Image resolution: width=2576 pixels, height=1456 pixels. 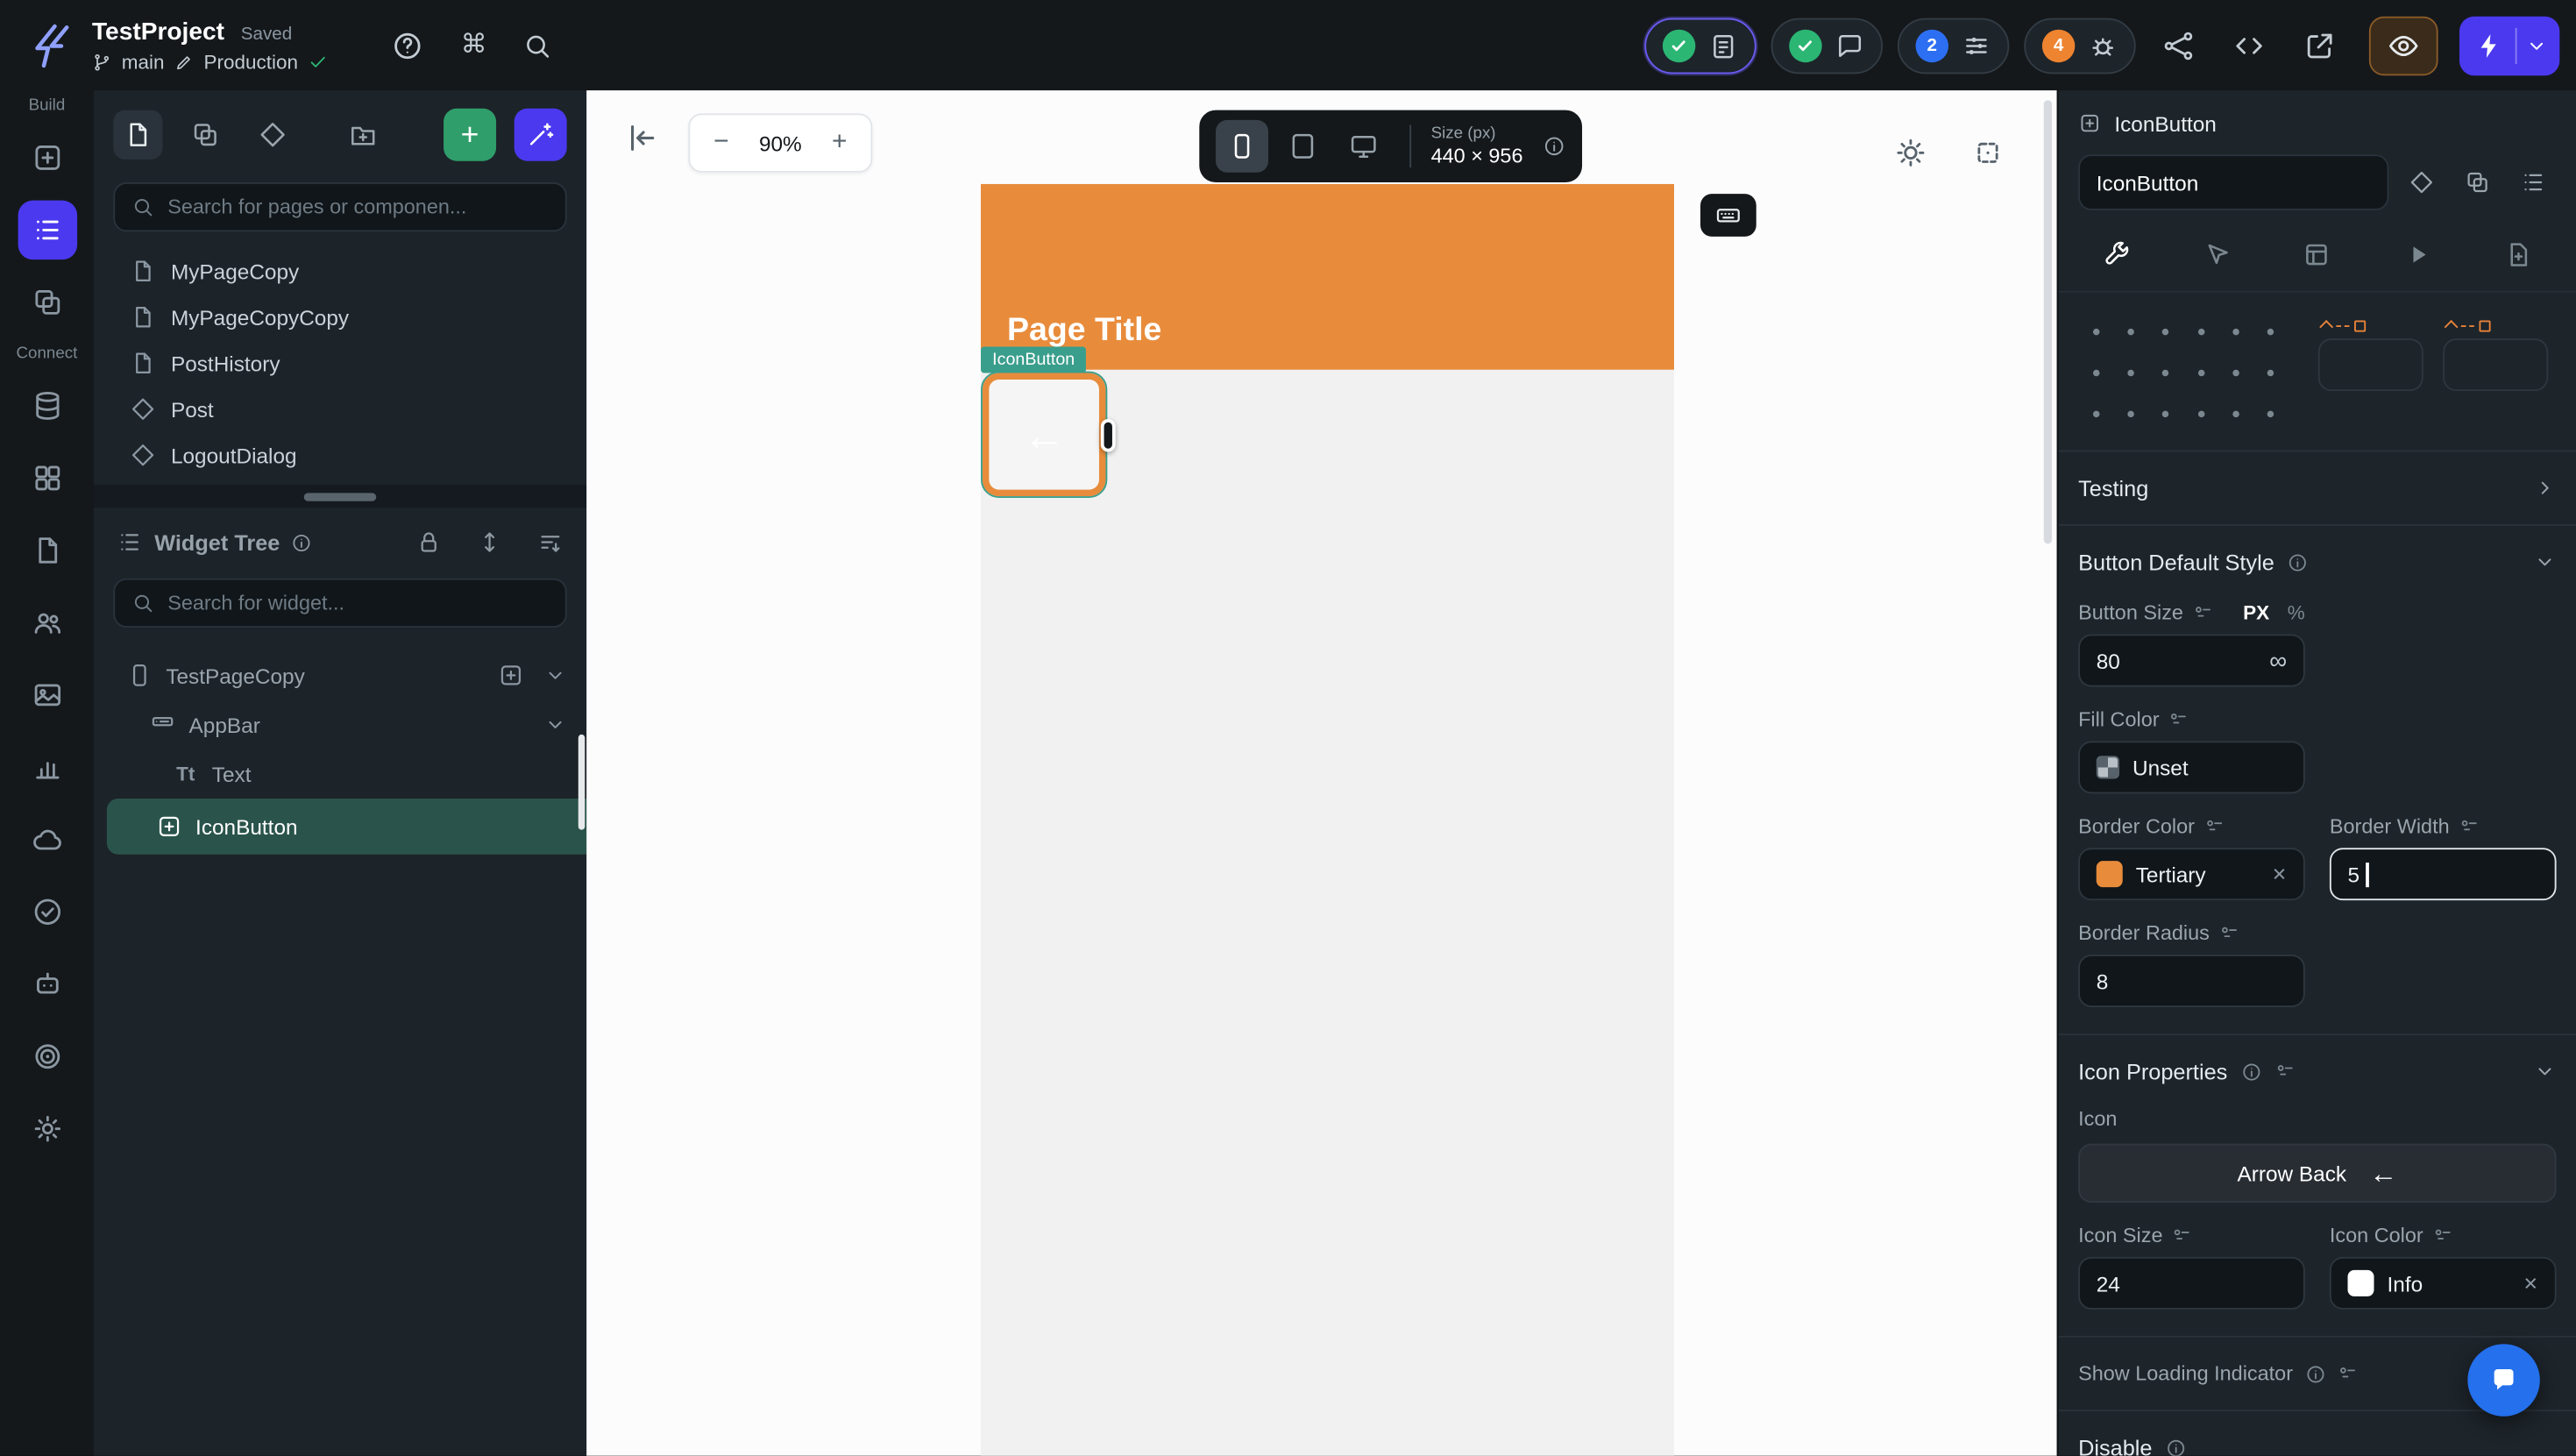 What do you see at coordinates (1953, 45) in the screenshot?
I see `todos-button: 2` at bounding box center [1953, 45].